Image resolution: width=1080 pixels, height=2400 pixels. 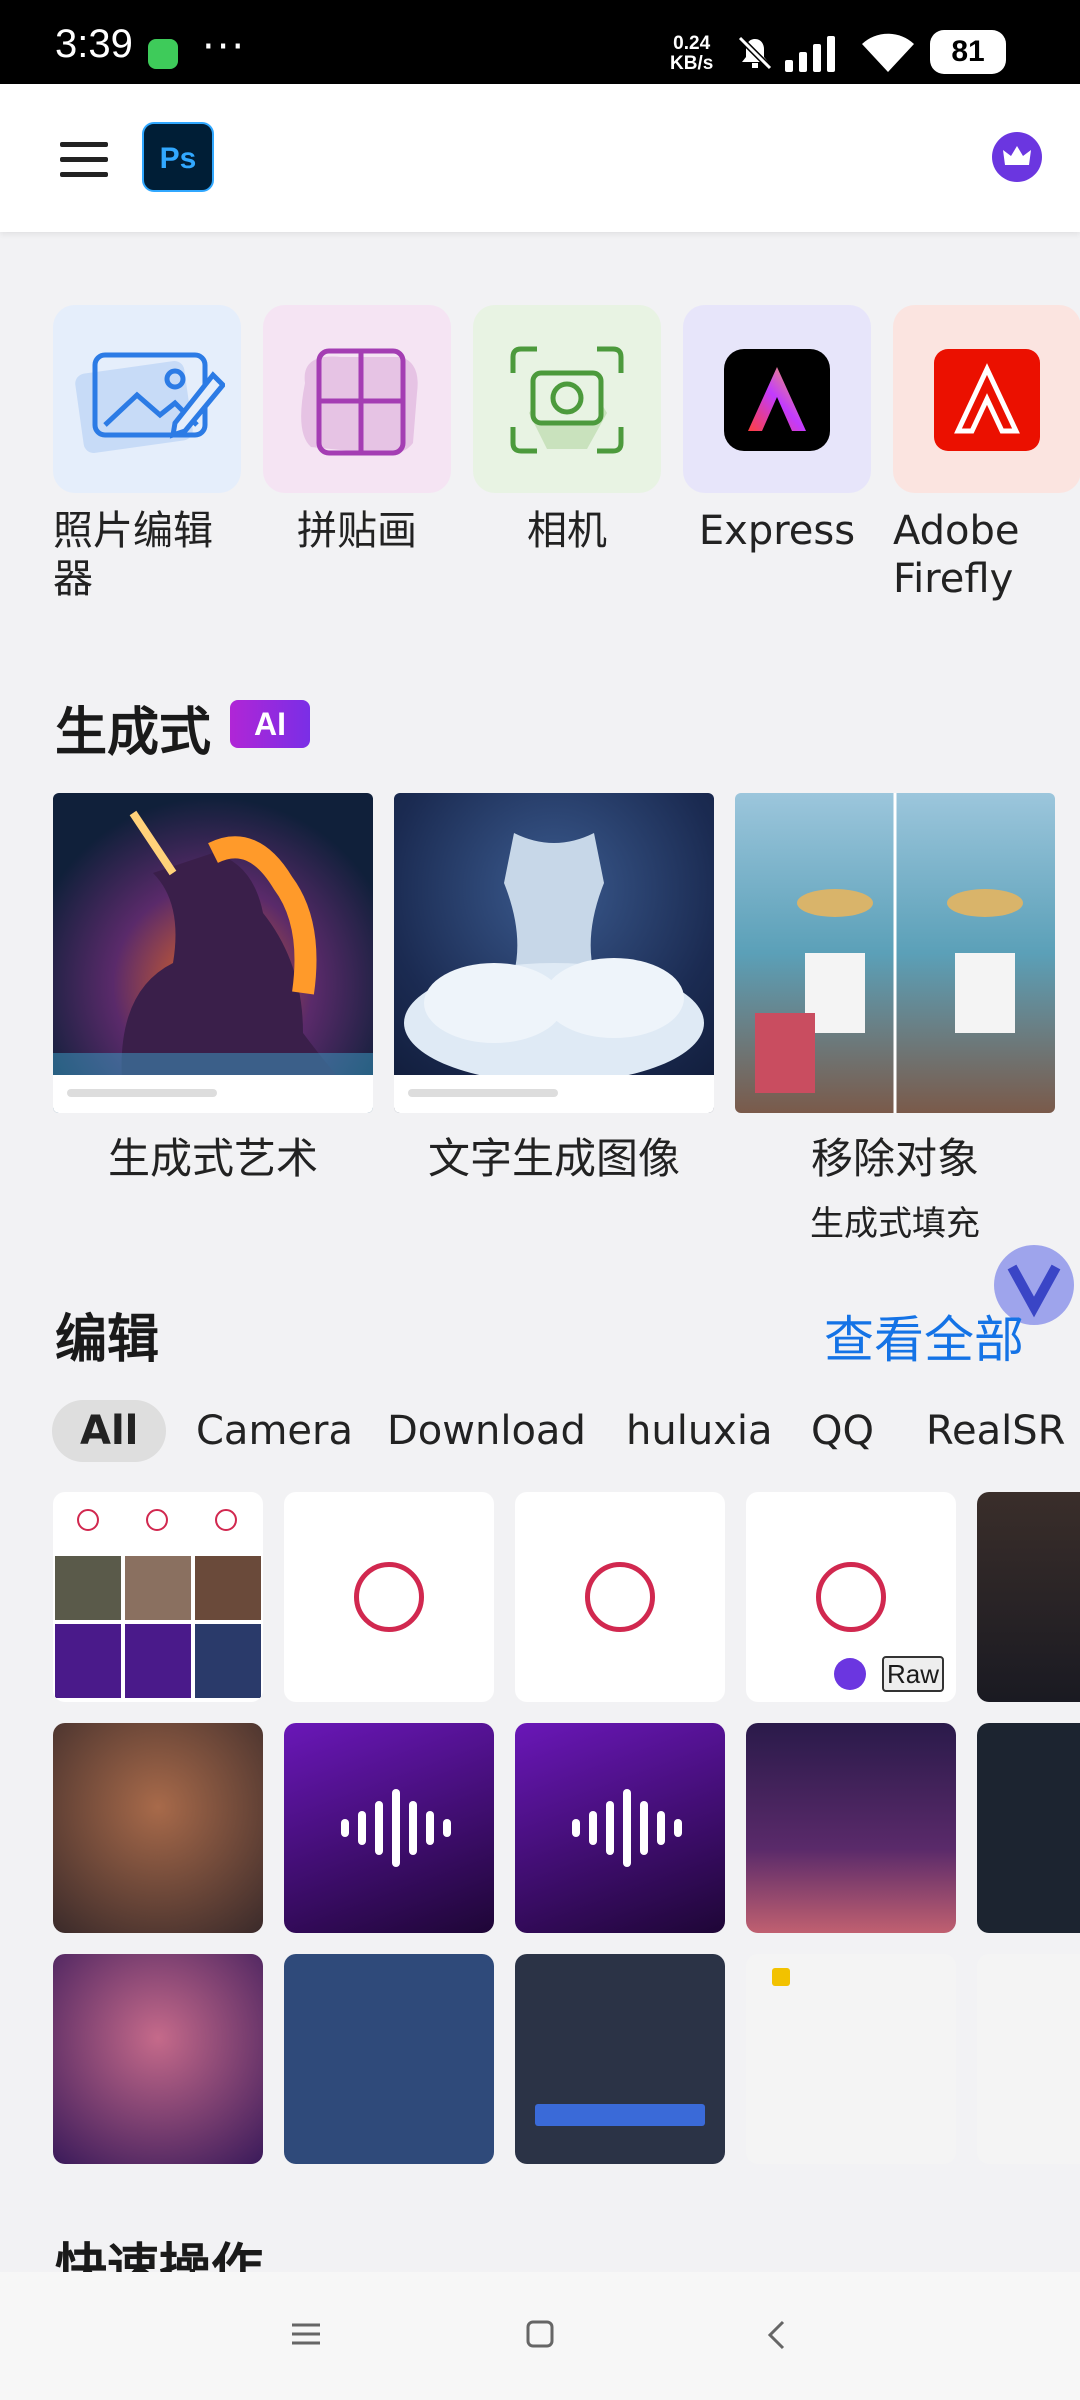 I want to click on photo-edit-icon, so click(x=150, y=402).